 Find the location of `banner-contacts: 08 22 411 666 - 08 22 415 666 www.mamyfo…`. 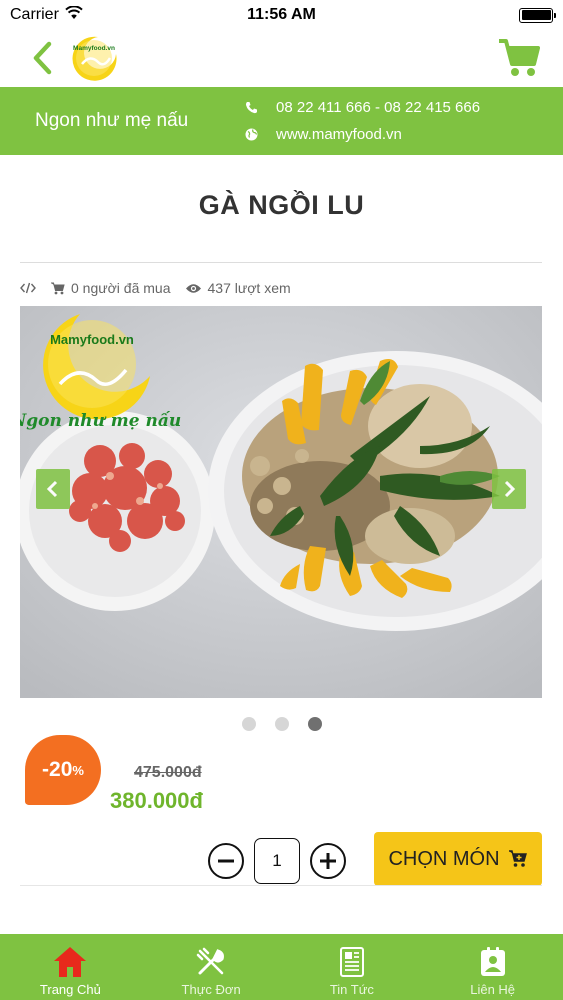

banner-contacts: 08 22 411 666 - 08 22 415 666 www.mamyfo… is located at coordinates (362, 121).